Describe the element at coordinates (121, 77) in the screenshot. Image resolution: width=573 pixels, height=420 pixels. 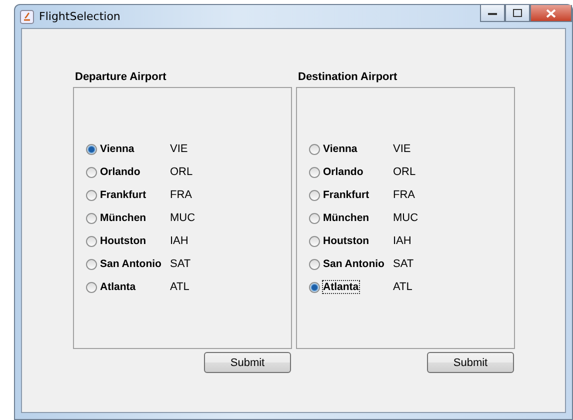
I see `panel-title: Departure Airport` at that location.